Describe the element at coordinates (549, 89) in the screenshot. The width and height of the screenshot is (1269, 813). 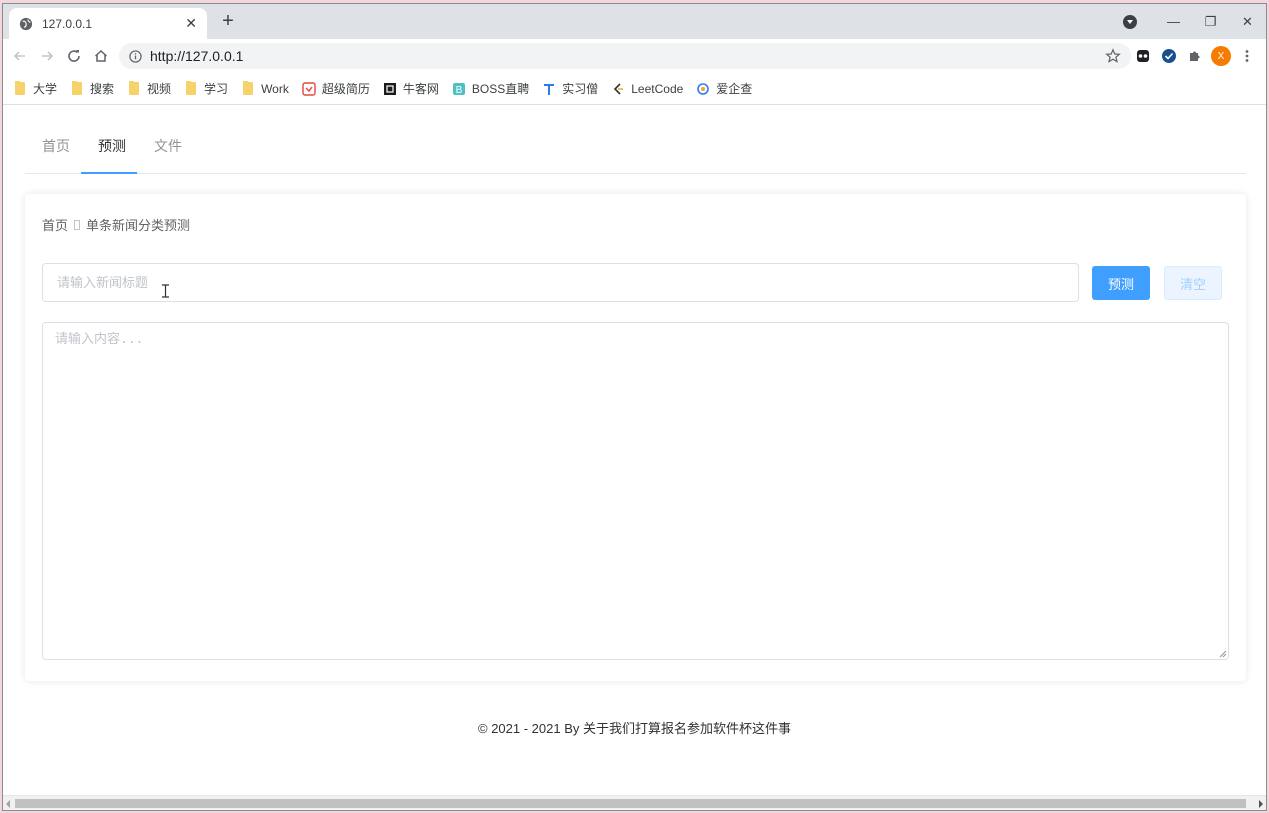
I see `shixiseng-icon` at that location.